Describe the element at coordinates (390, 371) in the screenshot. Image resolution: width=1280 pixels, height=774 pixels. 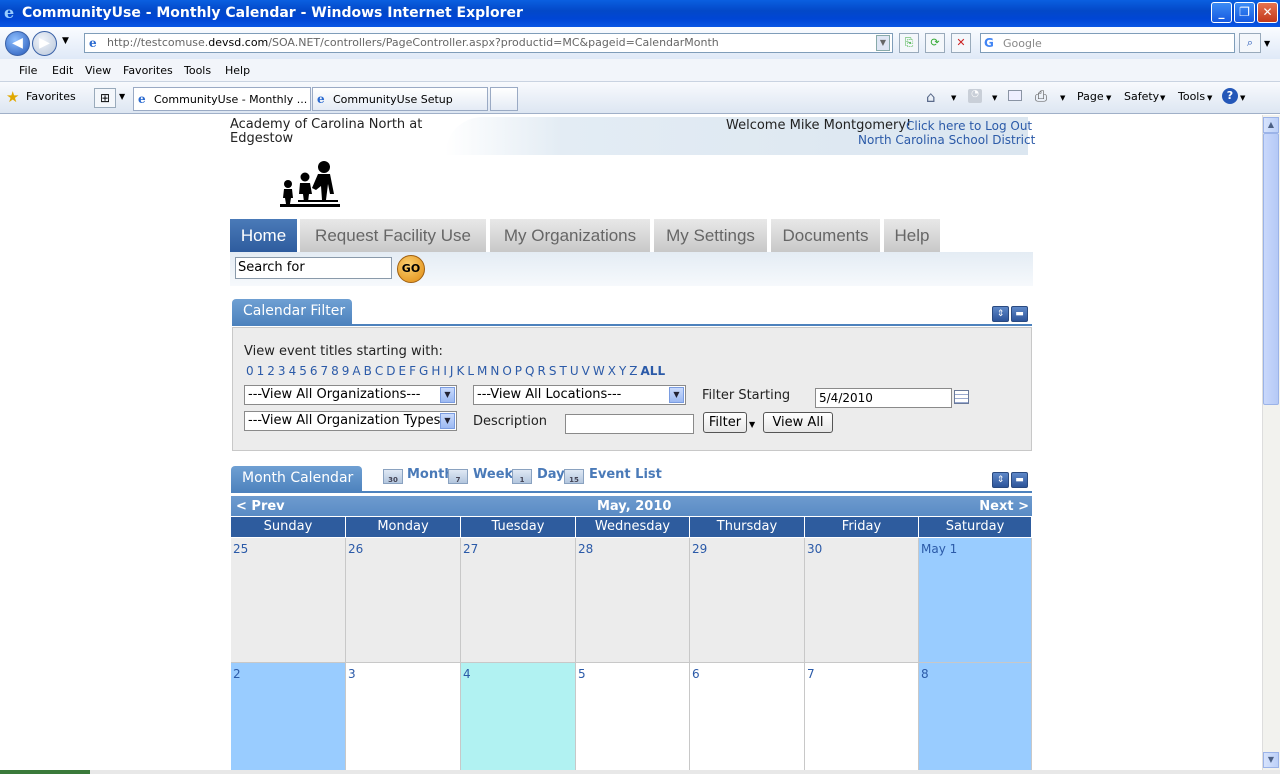
I see `letter-filter-link: D` at that location.